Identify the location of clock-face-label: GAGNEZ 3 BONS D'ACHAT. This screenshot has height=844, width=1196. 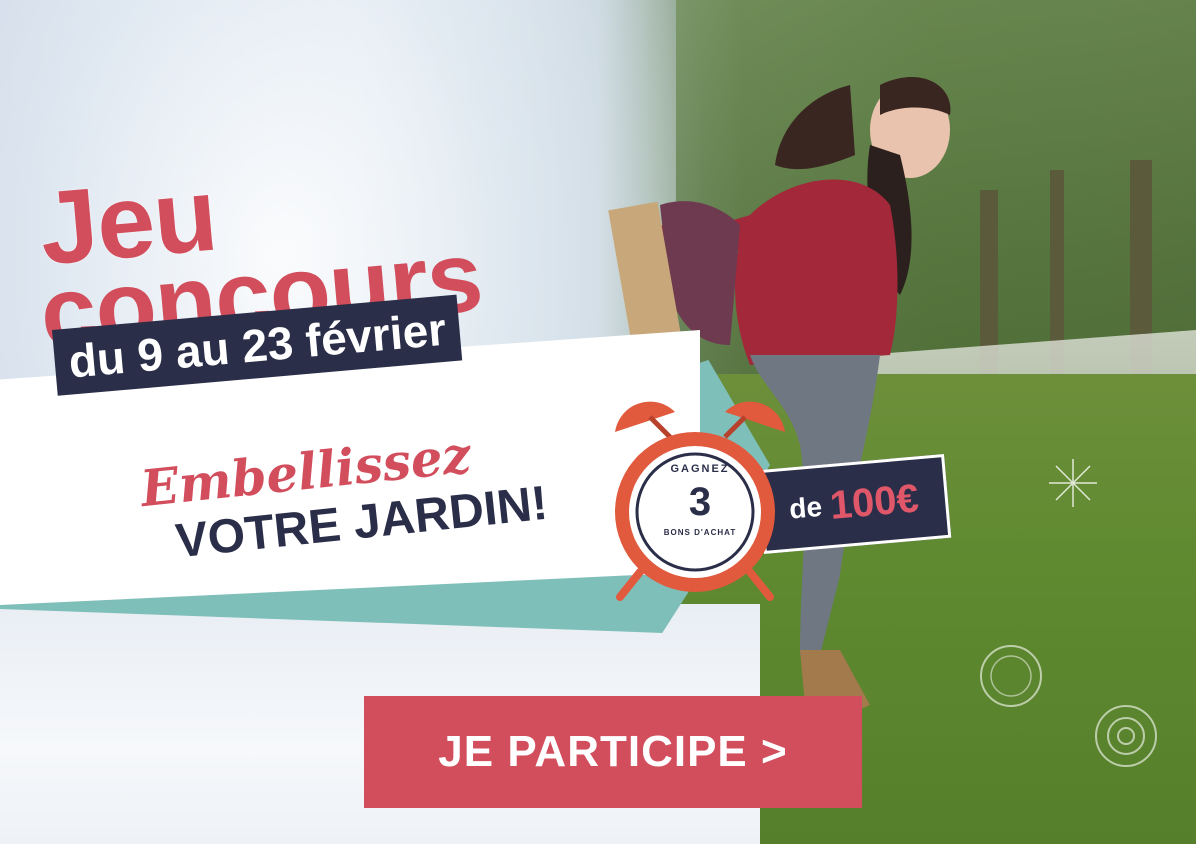
(700, 500).